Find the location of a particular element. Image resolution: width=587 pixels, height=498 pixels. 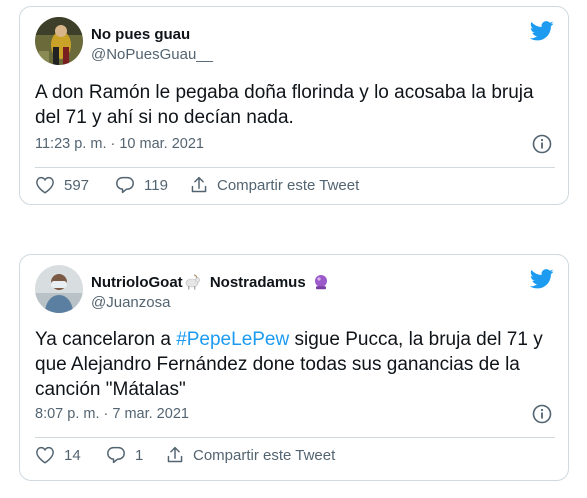

like-count: 14 is located at coordinates (72, 455).